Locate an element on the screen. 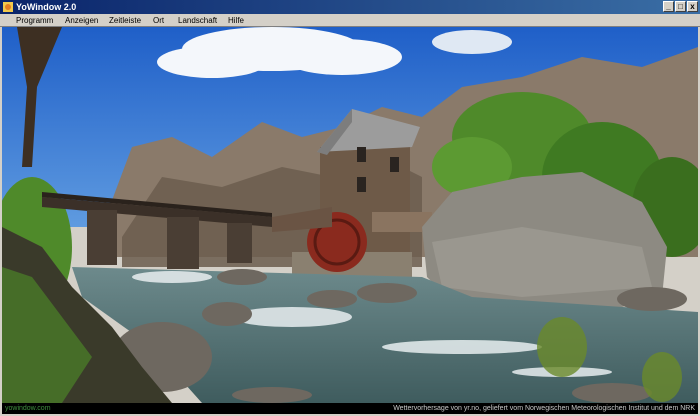 This screenshot has height=416, width=700. close-button: x is located at coordinates (692, 6).